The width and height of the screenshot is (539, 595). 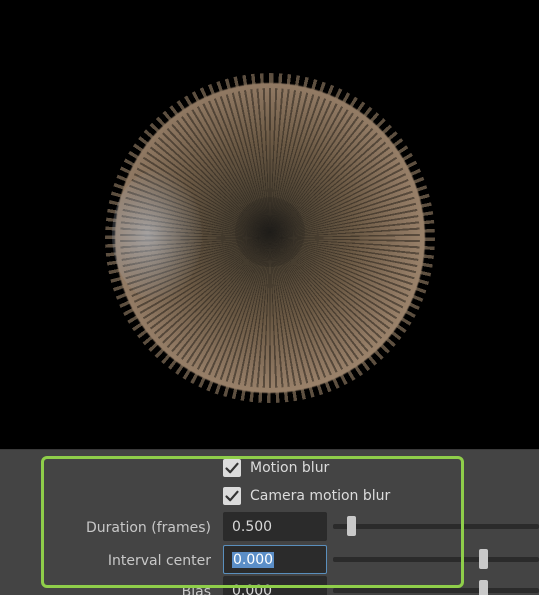 I want to click on fur-ball-motion-highlight, so click(x=157, y=235).